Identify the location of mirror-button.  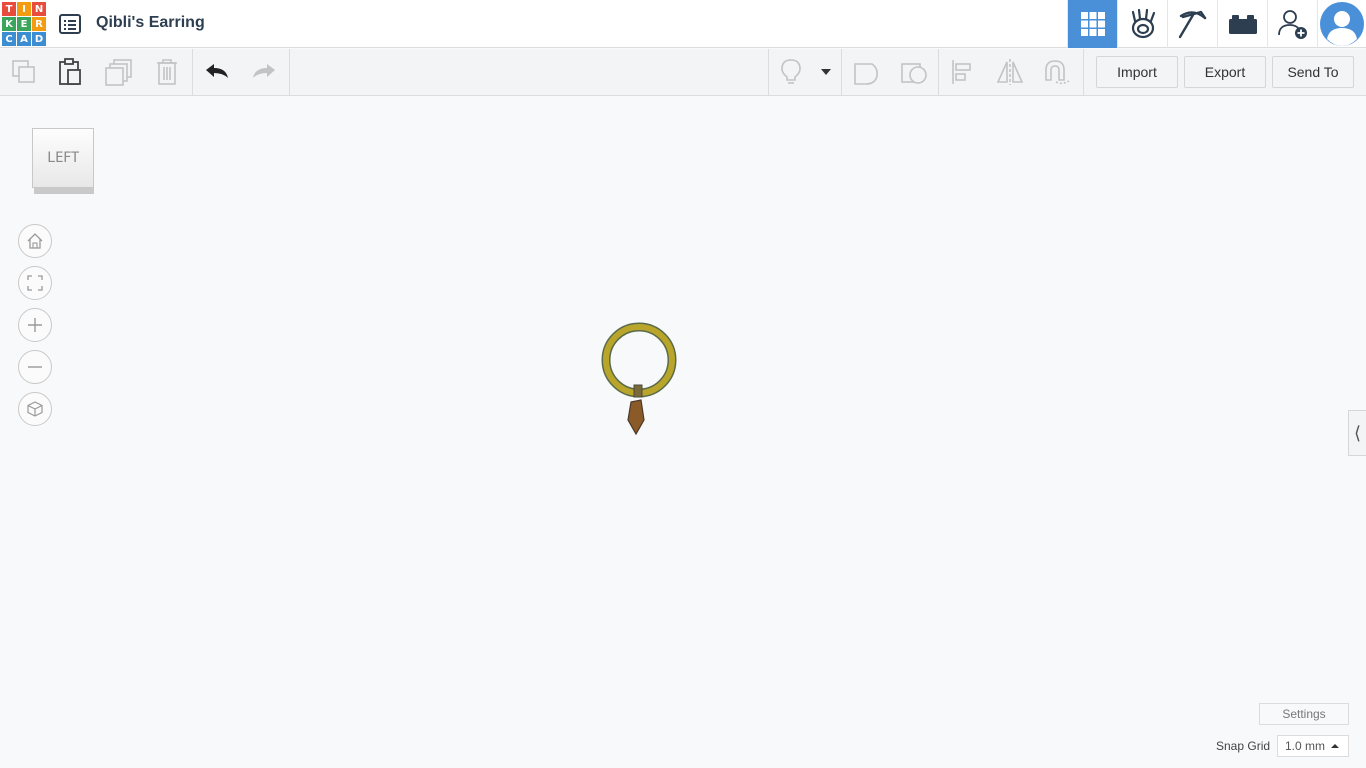
(1010, 72).